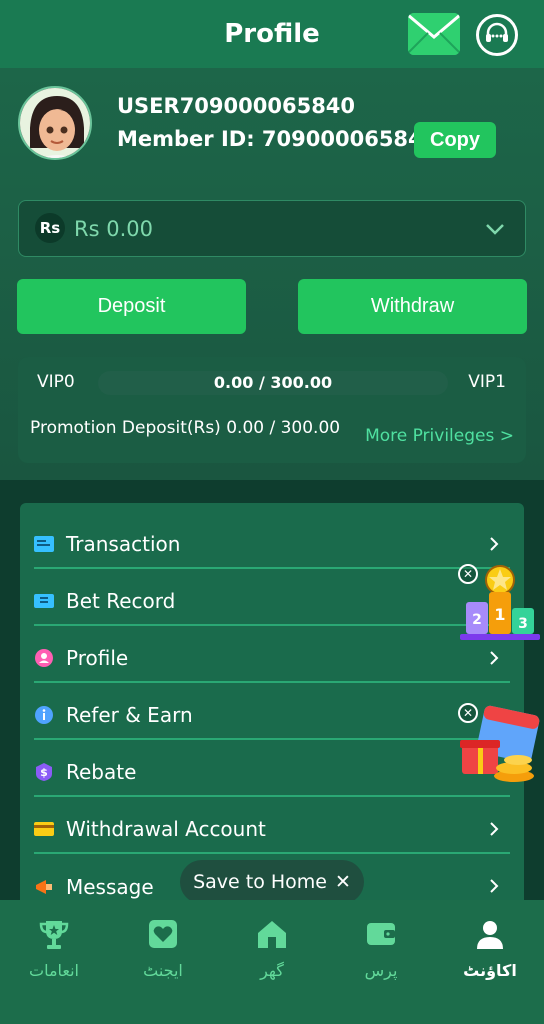 The image size is (544, 1024). Describe the element at coordinates (163, 934) in the screenshot. I see `agent-icon` at that location.